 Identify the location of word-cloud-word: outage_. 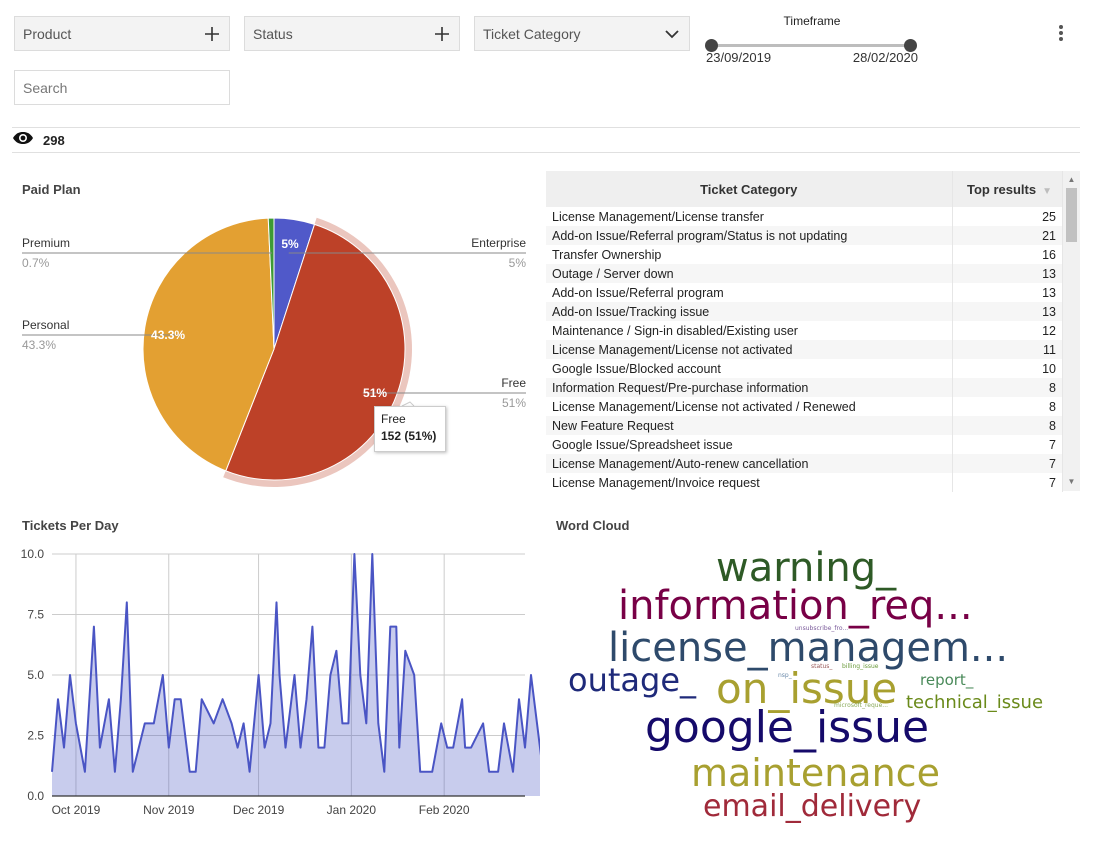
(632, 680).